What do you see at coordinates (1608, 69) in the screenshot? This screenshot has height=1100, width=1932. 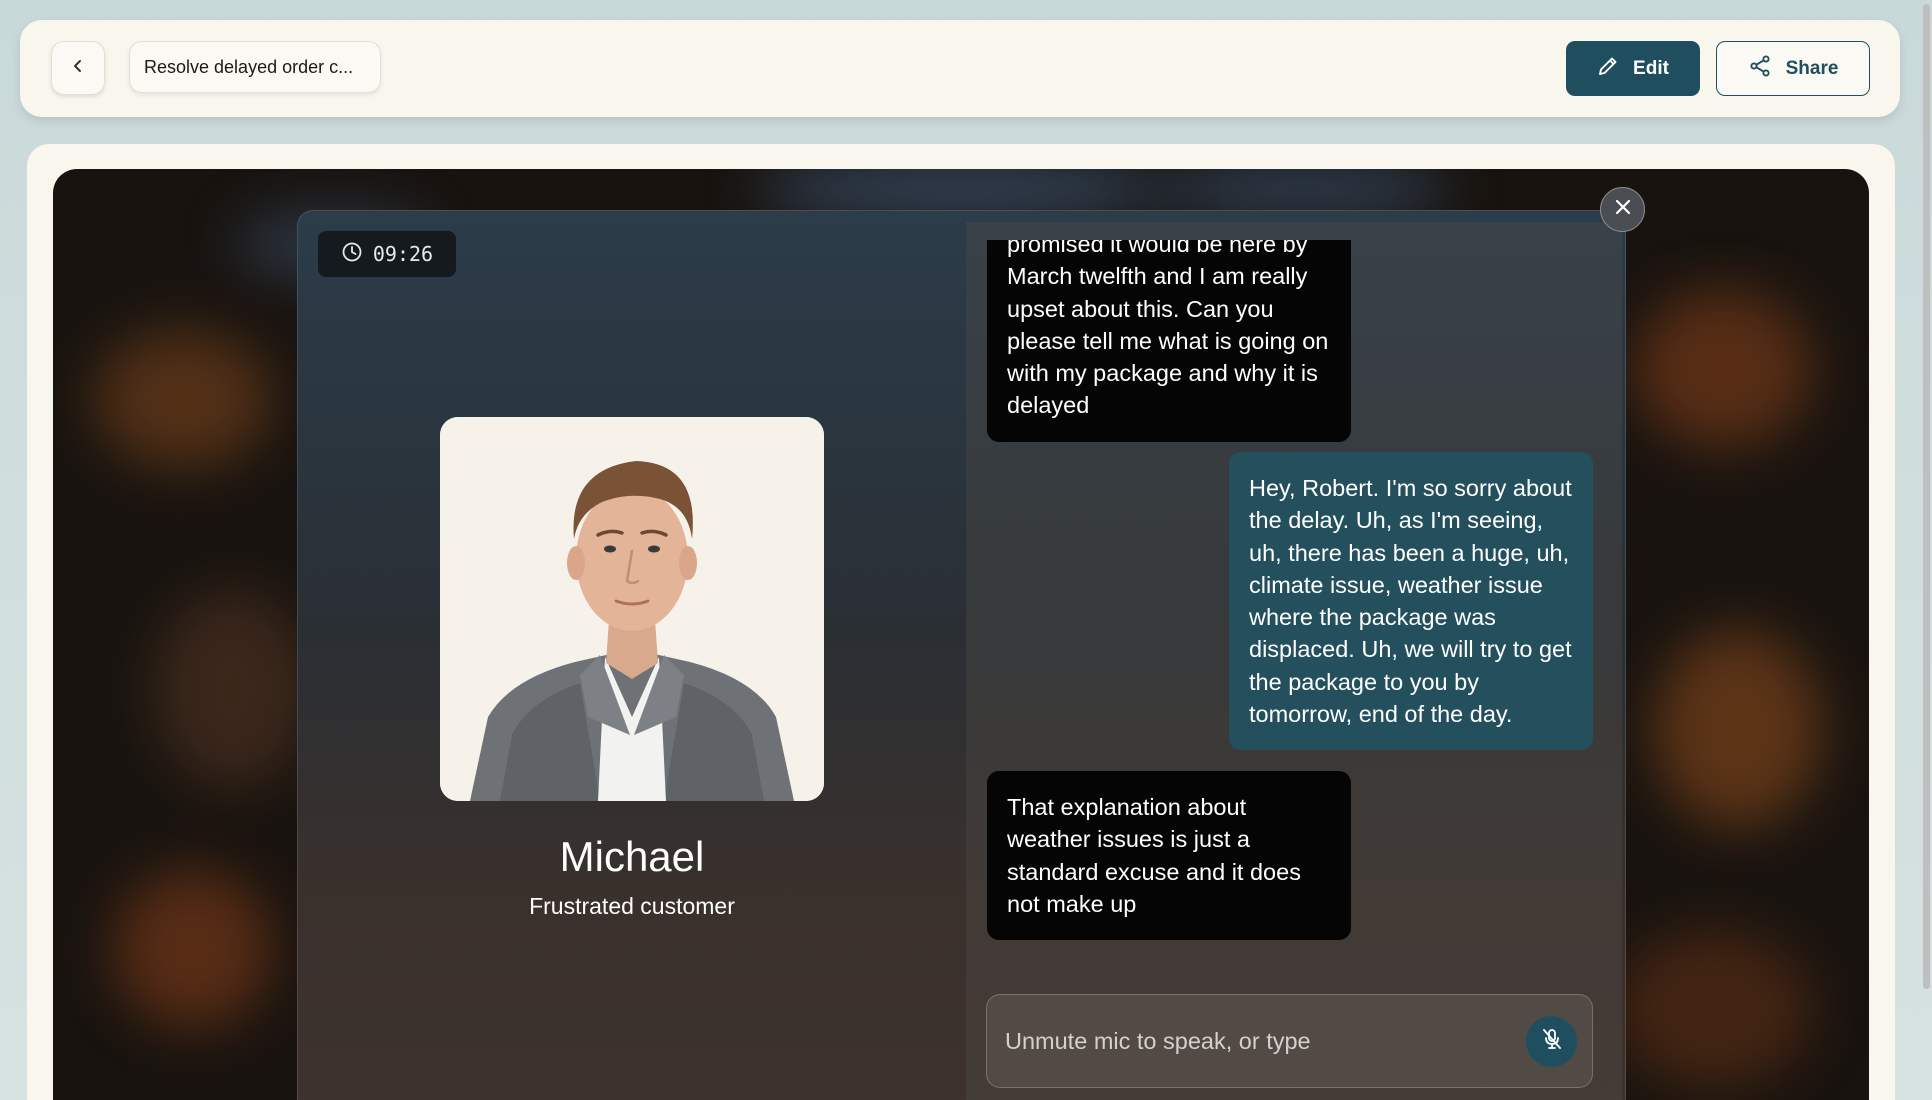 I see `pencil-icon` at bounding box center [1608, 69].